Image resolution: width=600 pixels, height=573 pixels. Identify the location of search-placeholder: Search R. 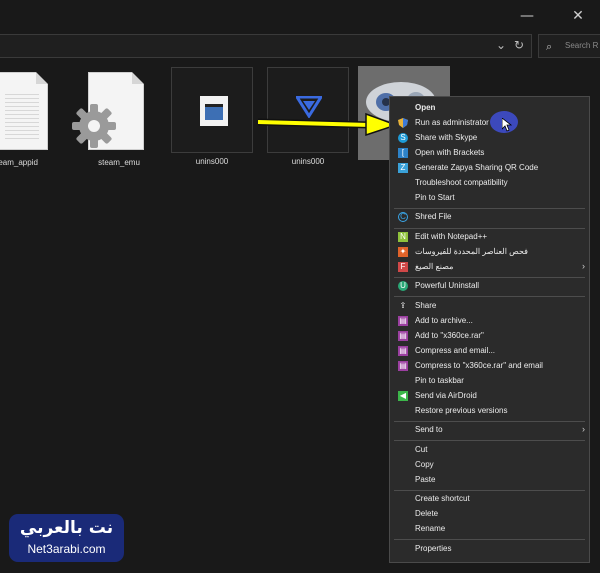
(582, 45).